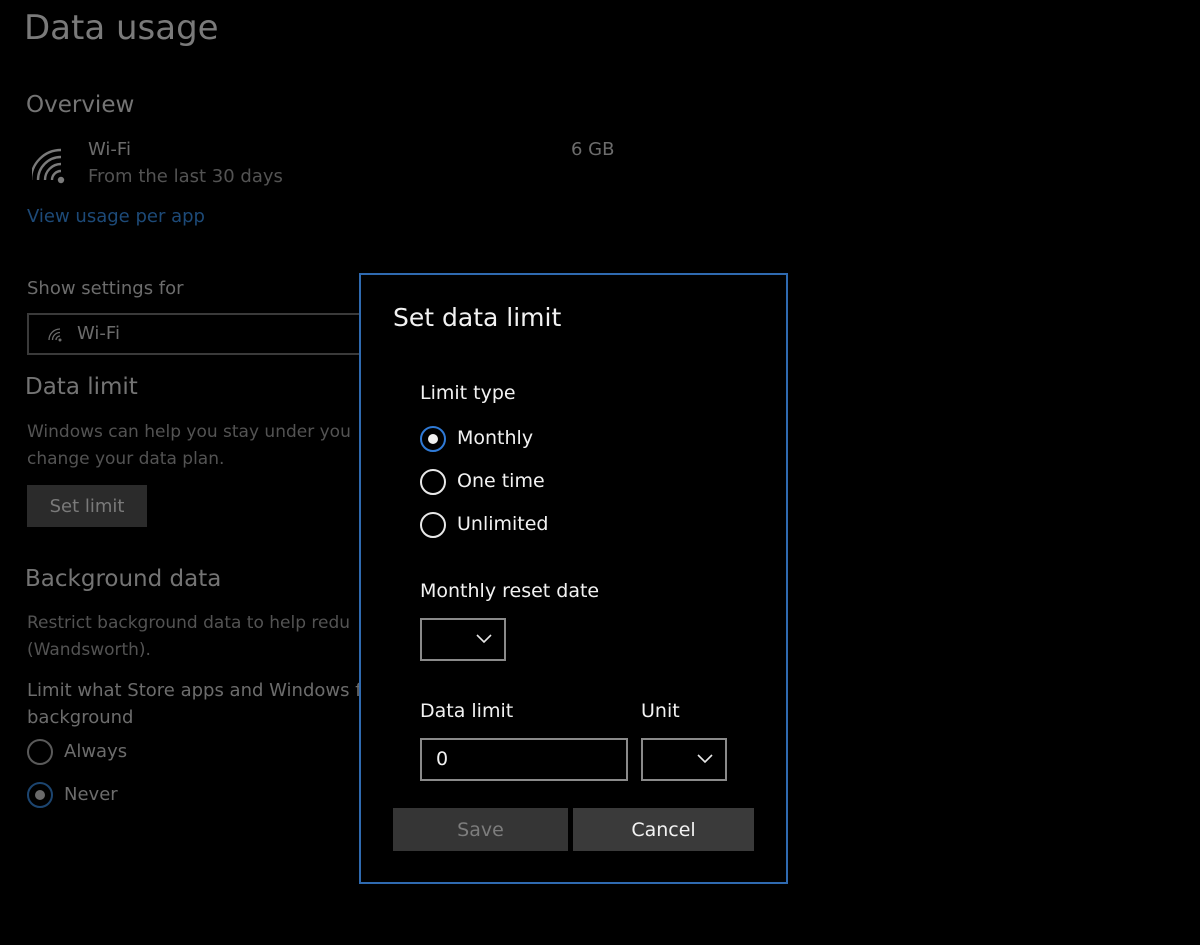  I want to click on monthly-label: Monthly, so click(495, 438).